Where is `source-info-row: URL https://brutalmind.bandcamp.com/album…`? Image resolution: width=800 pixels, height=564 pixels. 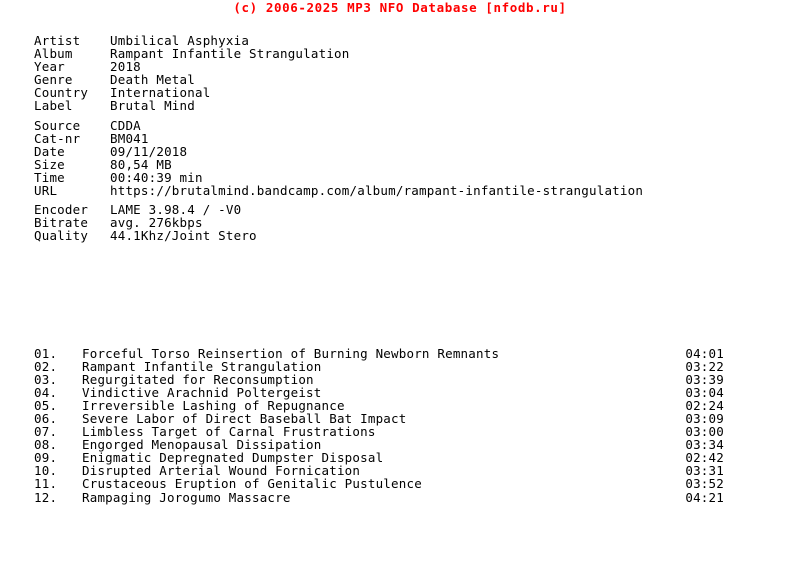
source-info-row: URL https://brutalmind.bandcamp.com/album… is located at coordinates (338, 190).